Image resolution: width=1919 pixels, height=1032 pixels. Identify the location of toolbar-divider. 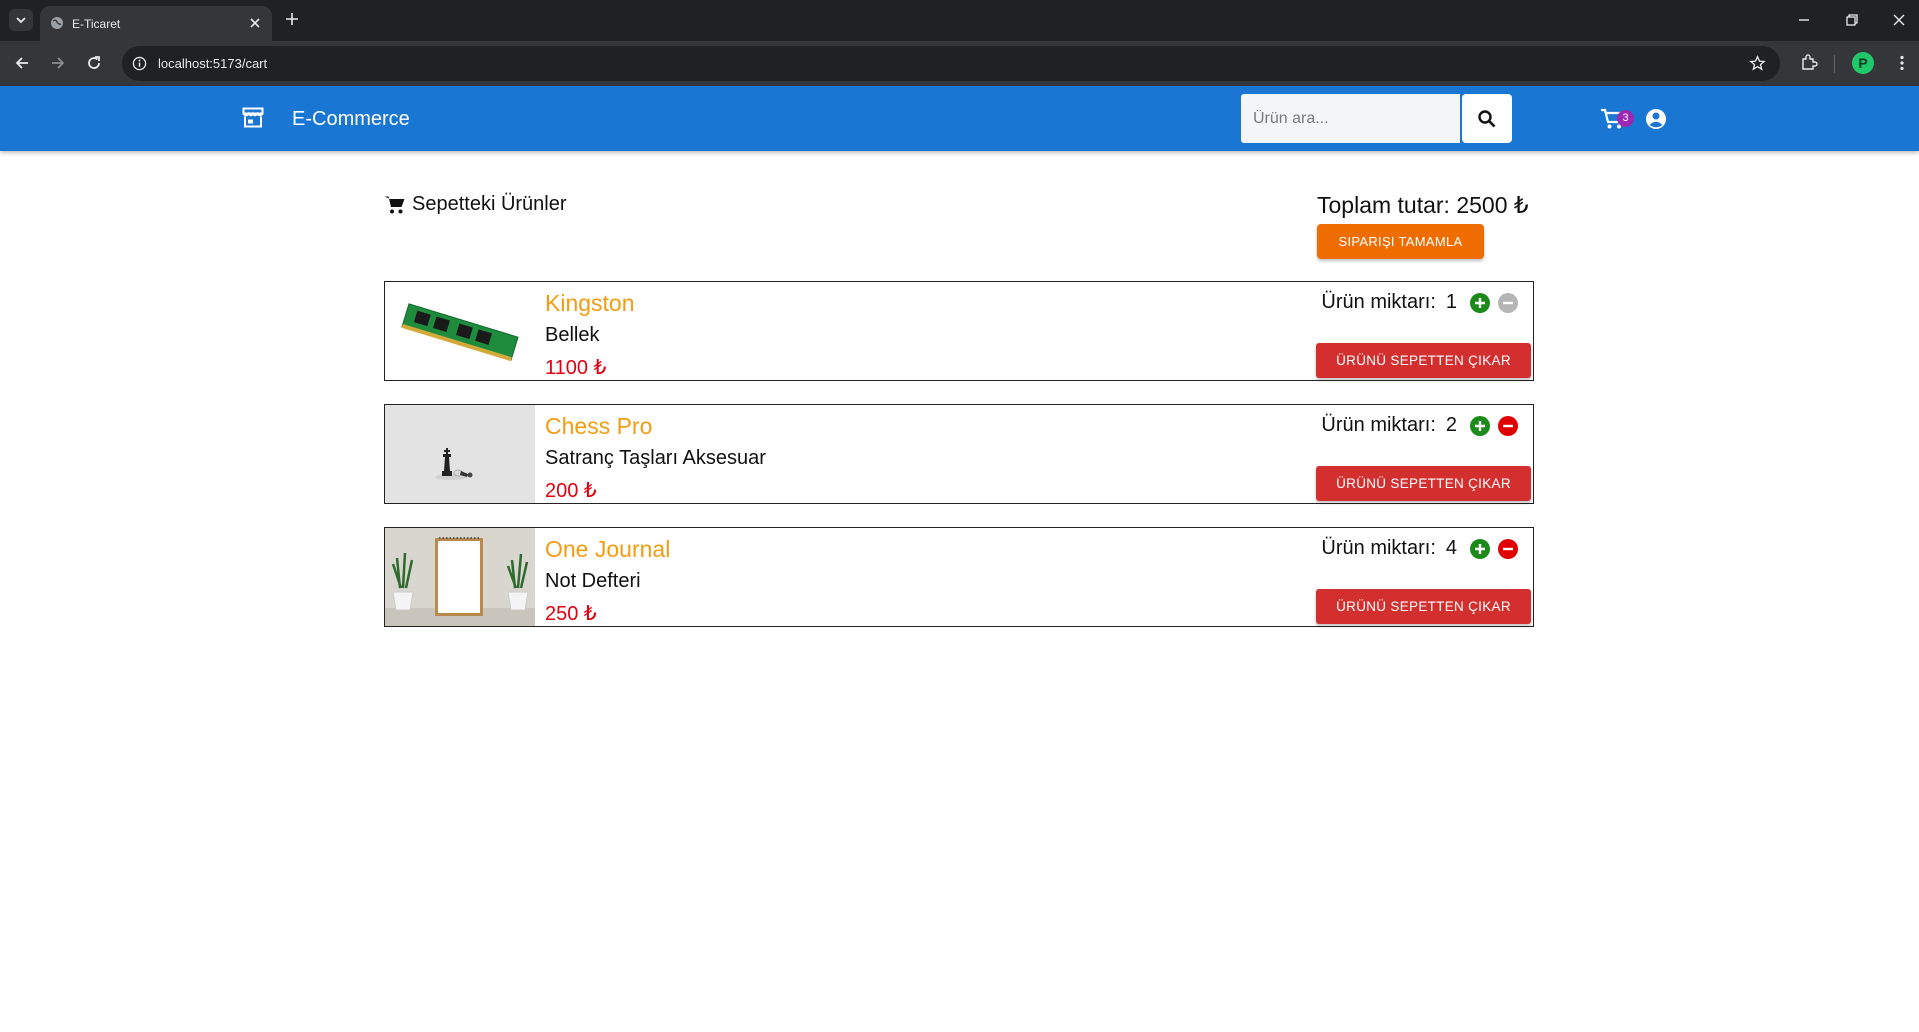
(1834, 64).